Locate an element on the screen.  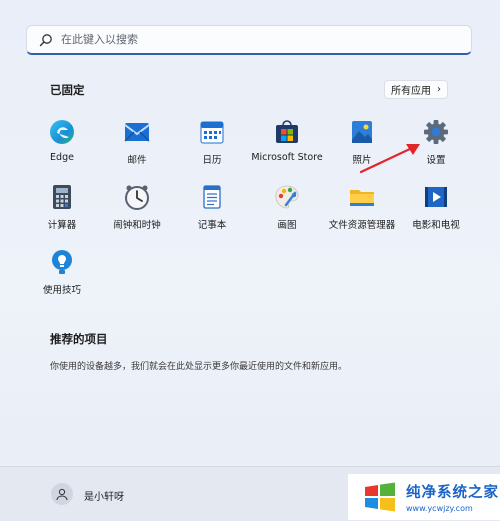
app-edge: Edge is located at coordinates (62, 146).